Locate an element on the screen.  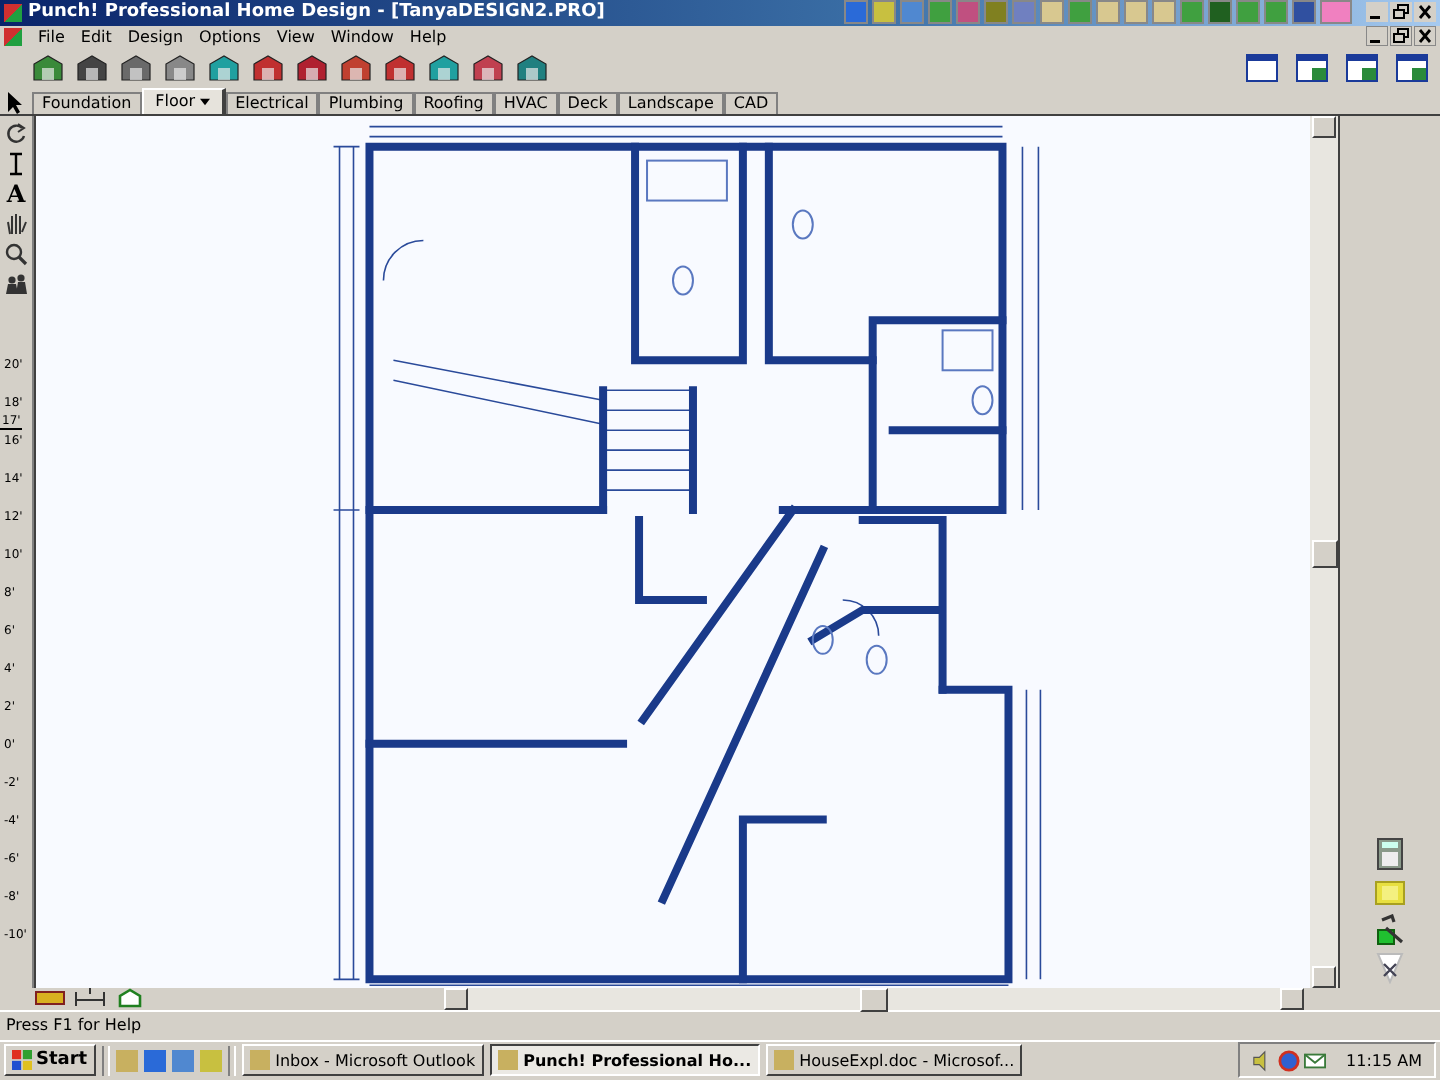
tab: CAD is located at coordinates (751, 102).